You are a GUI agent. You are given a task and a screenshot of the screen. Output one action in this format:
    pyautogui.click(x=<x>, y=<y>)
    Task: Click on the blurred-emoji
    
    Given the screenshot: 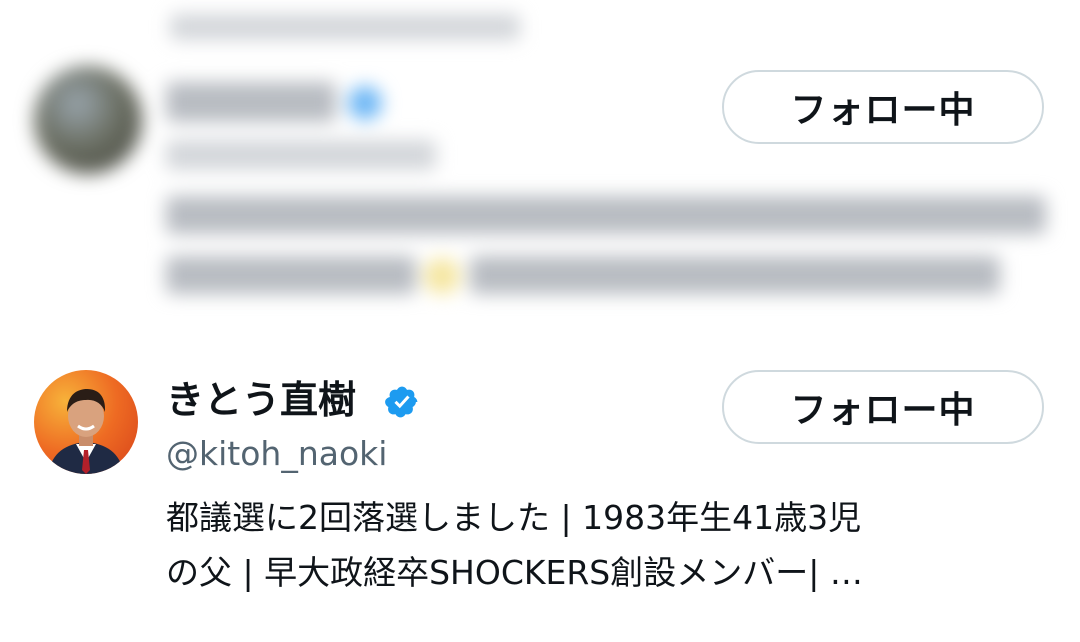 What is the action you would take?
    pyautogui.click(x=442, y=276)
    